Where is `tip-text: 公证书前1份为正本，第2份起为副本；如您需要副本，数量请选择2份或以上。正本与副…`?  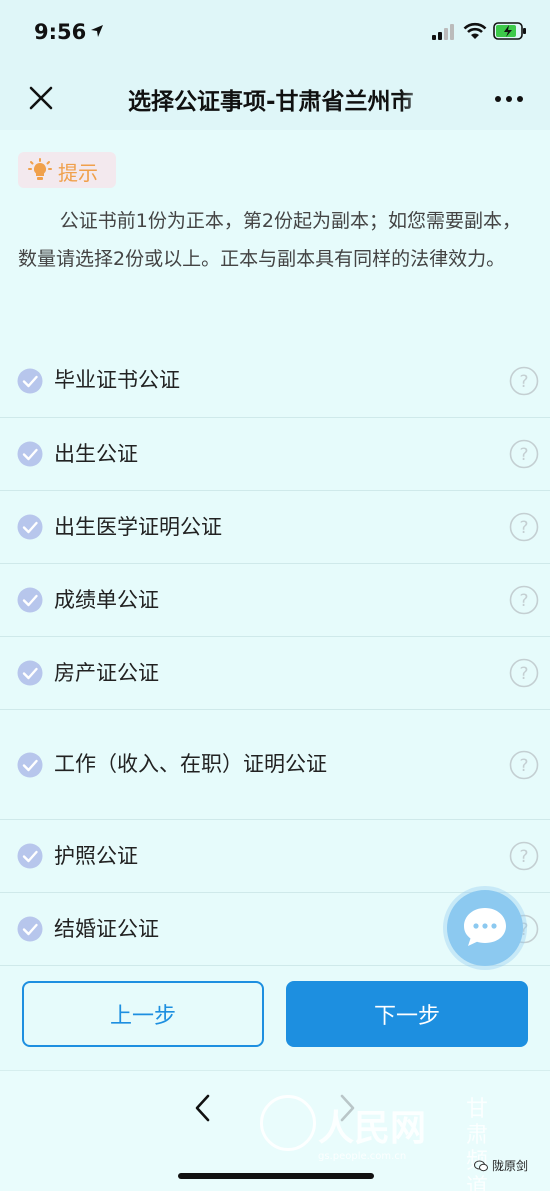
tip-text: 公证书前1份为正本，第2份起为副本；如您需要副本，数量请选择2份或以上。正本与副… is located at coordinates (269, 240).